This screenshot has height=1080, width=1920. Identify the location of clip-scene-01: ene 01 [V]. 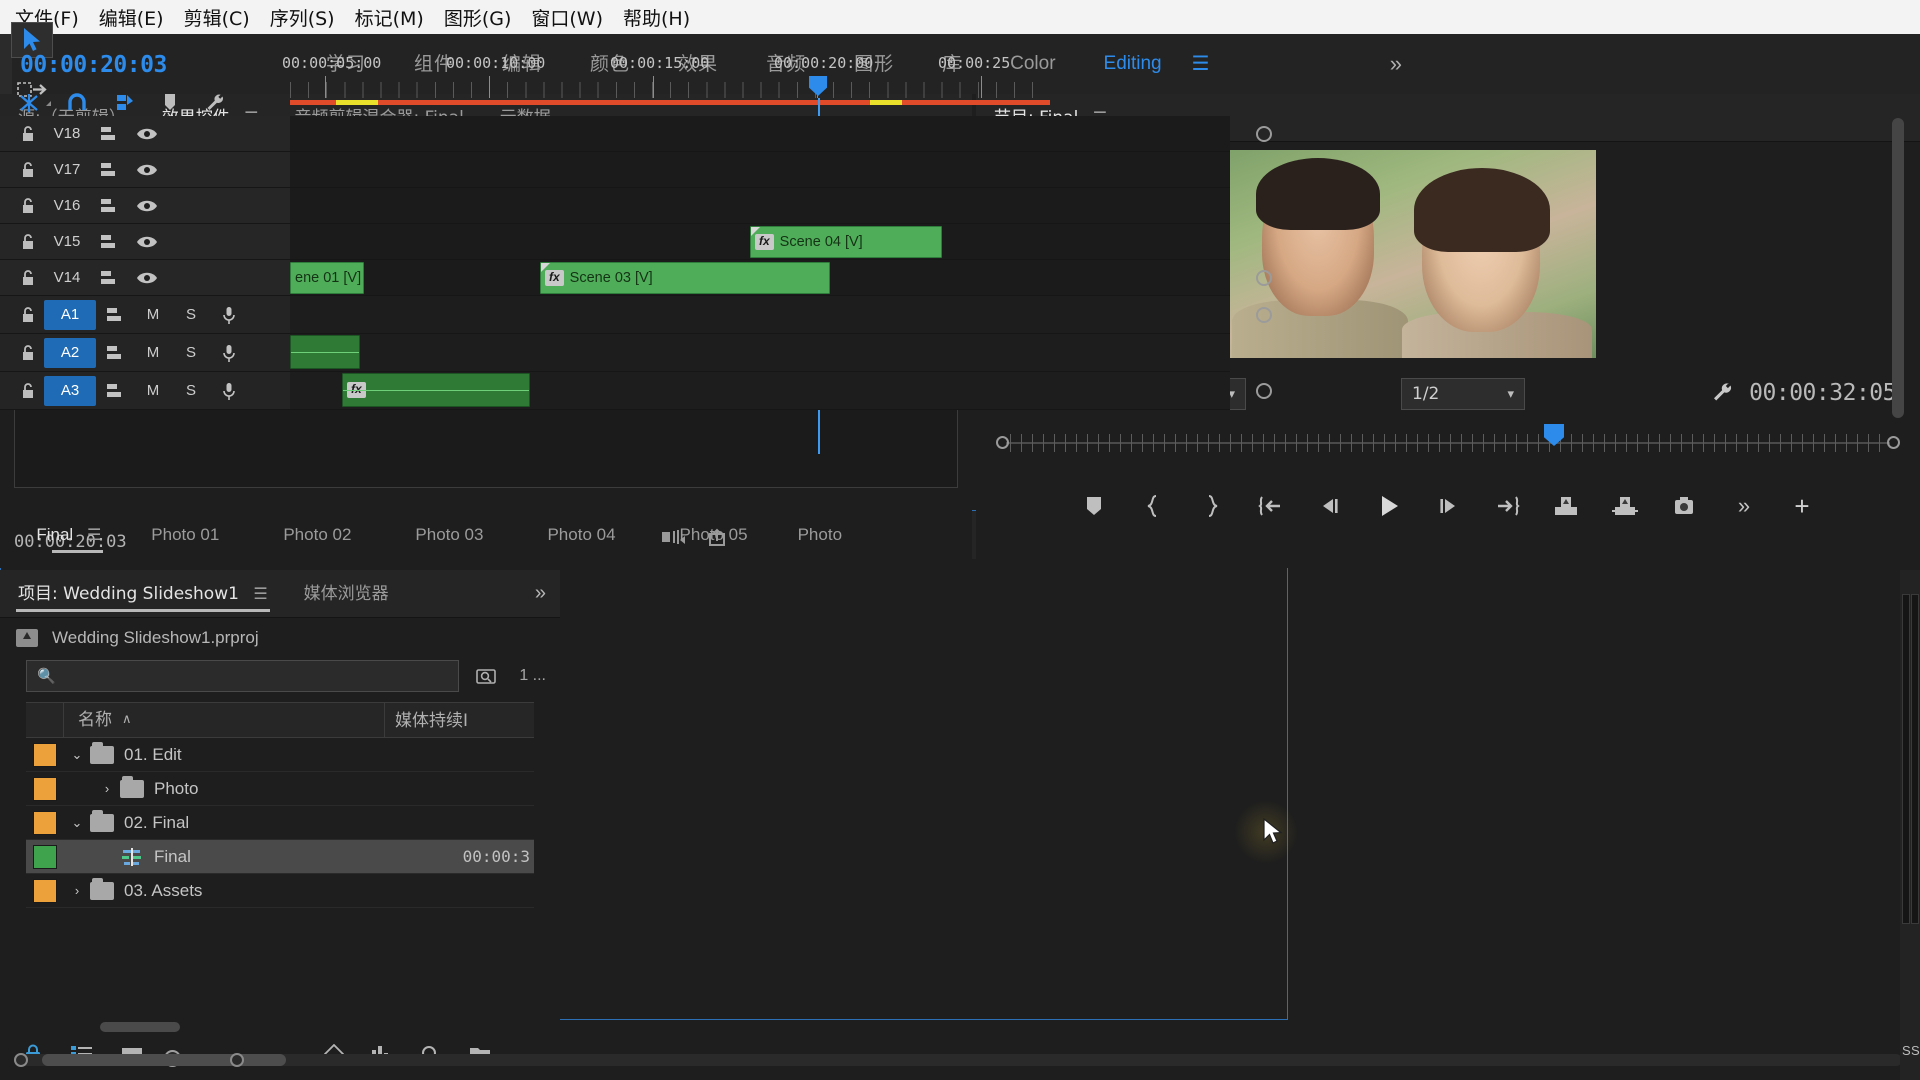
(327, 278).